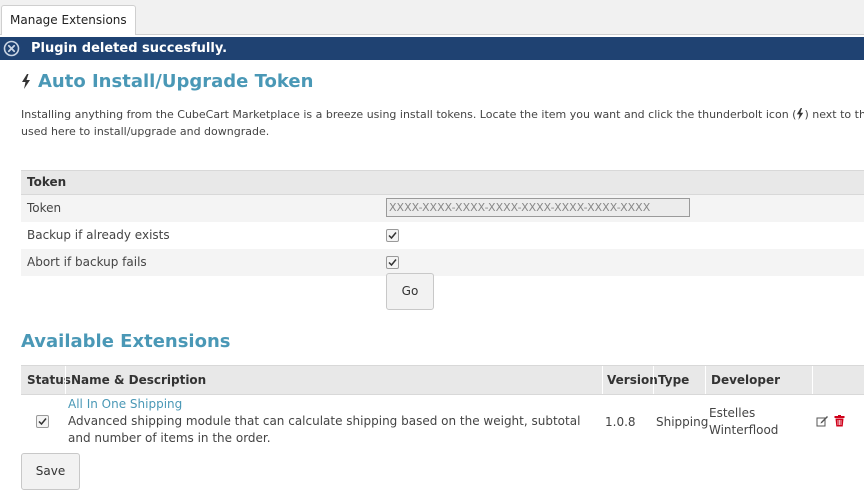  Describe the element at coordinates (87, 262) in the screenshot. I see `abort-label: Abort if backup fails` at that location.